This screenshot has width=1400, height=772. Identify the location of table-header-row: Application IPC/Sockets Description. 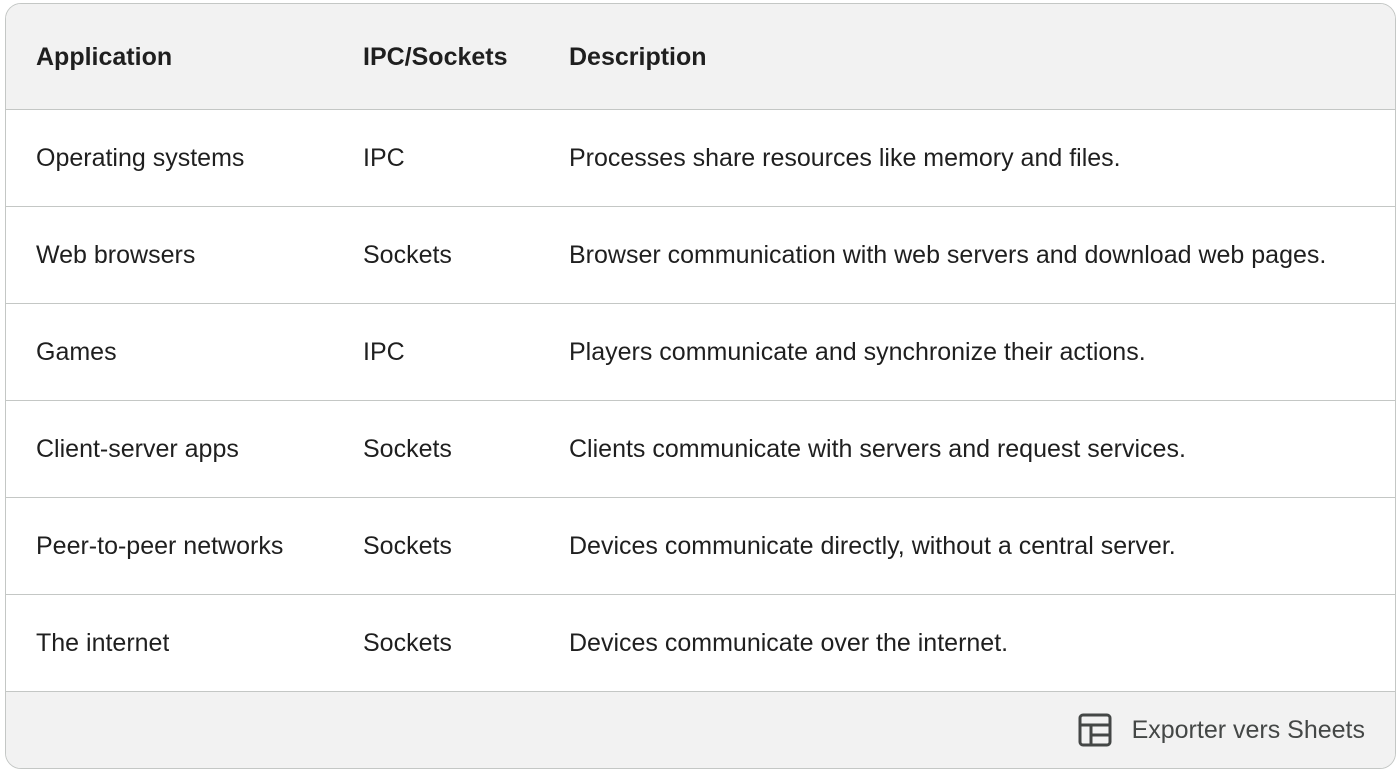
(700, 57).